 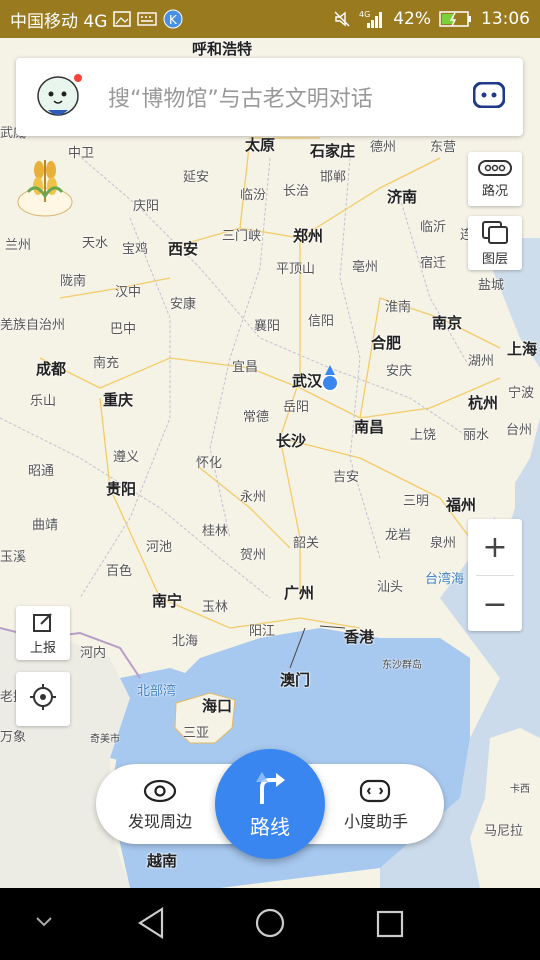 I want to click on traffic-label: 路况, so click(x=494, y=191).